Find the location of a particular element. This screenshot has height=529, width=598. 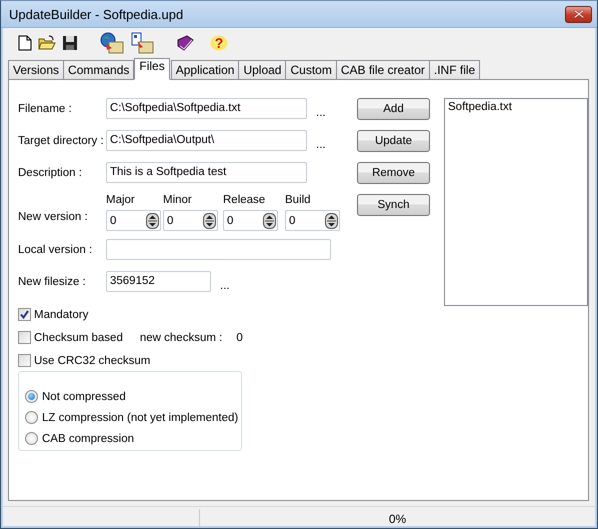

open-folder-icon is located at coordinates (47, 43).